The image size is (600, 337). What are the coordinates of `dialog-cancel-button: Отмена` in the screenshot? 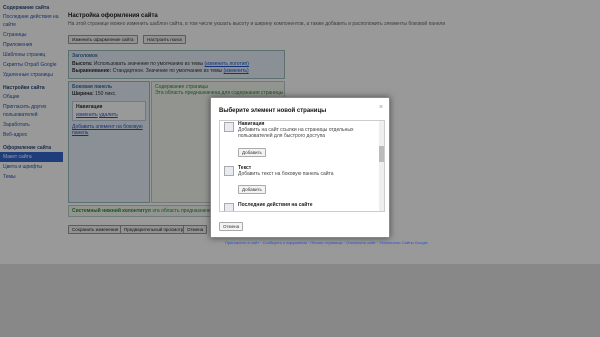 It's located at (231, 226).